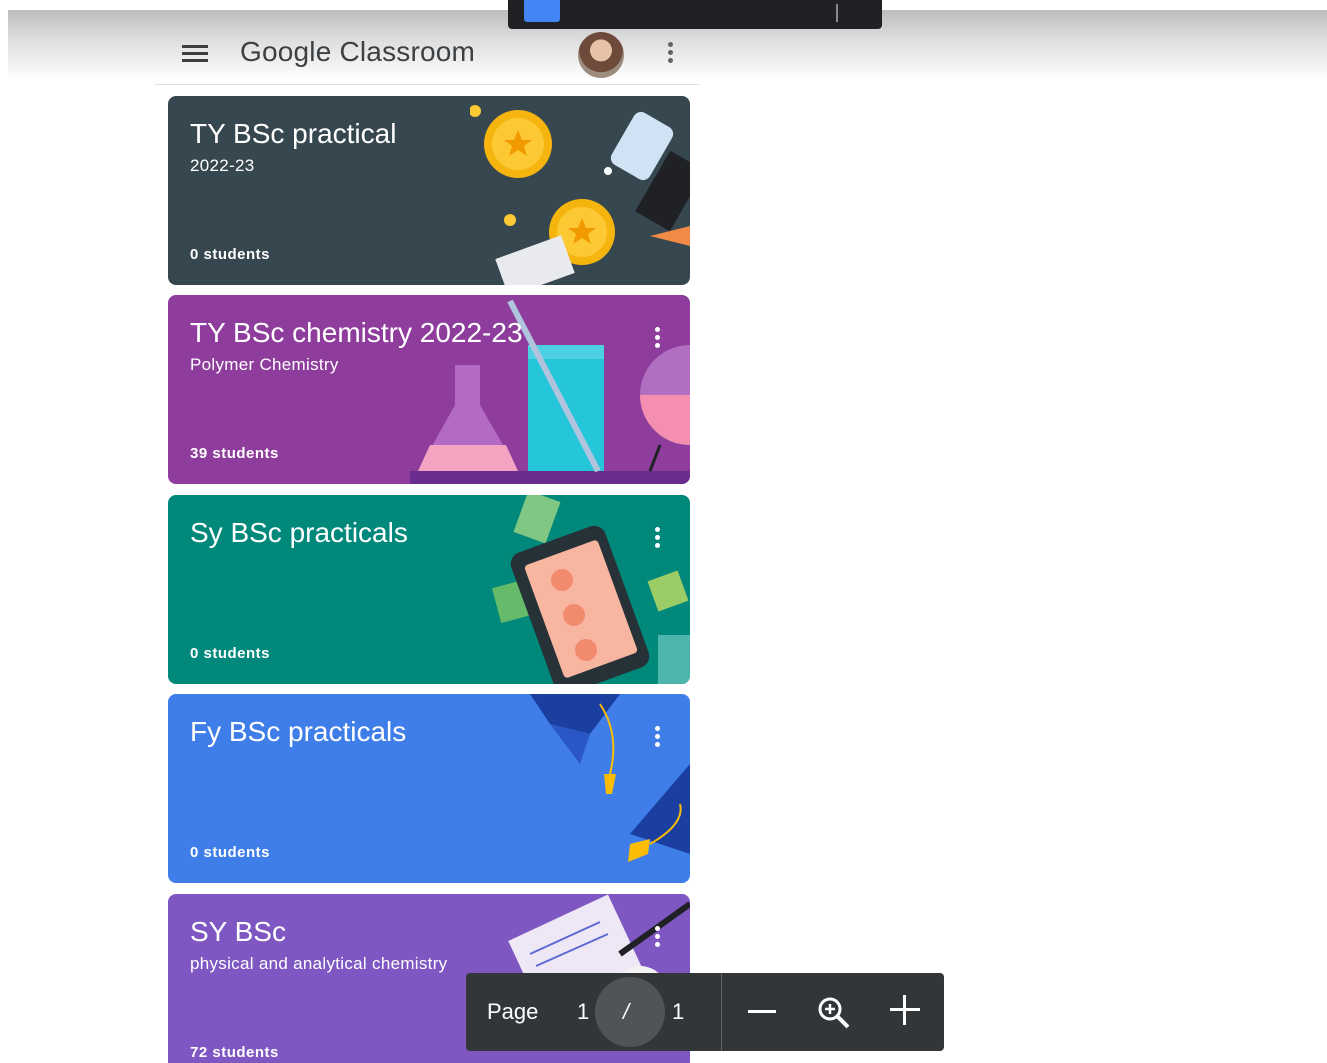  What do you see at coordinates (429, 589) in the screenshot?
I see `course-card-sy-bsc-practicals: Sy BSc practicals 0 students` at bounding box center [429, 589].